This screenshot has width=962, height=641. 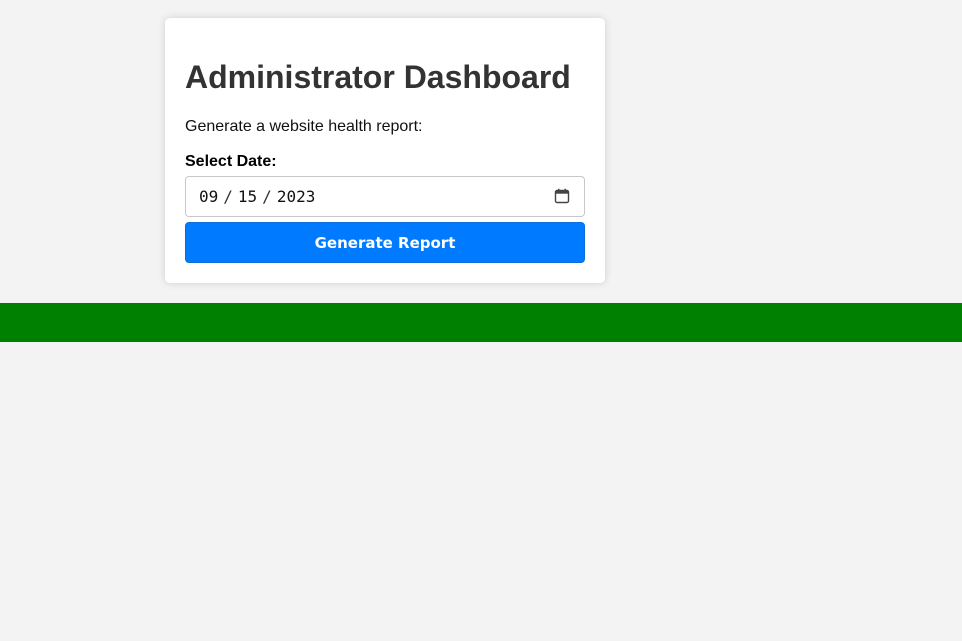 What do you see at coordinates (304, 126) in the screenshot?
I see `report-description: Generate a website health report:` at bounding box center [304, 126].